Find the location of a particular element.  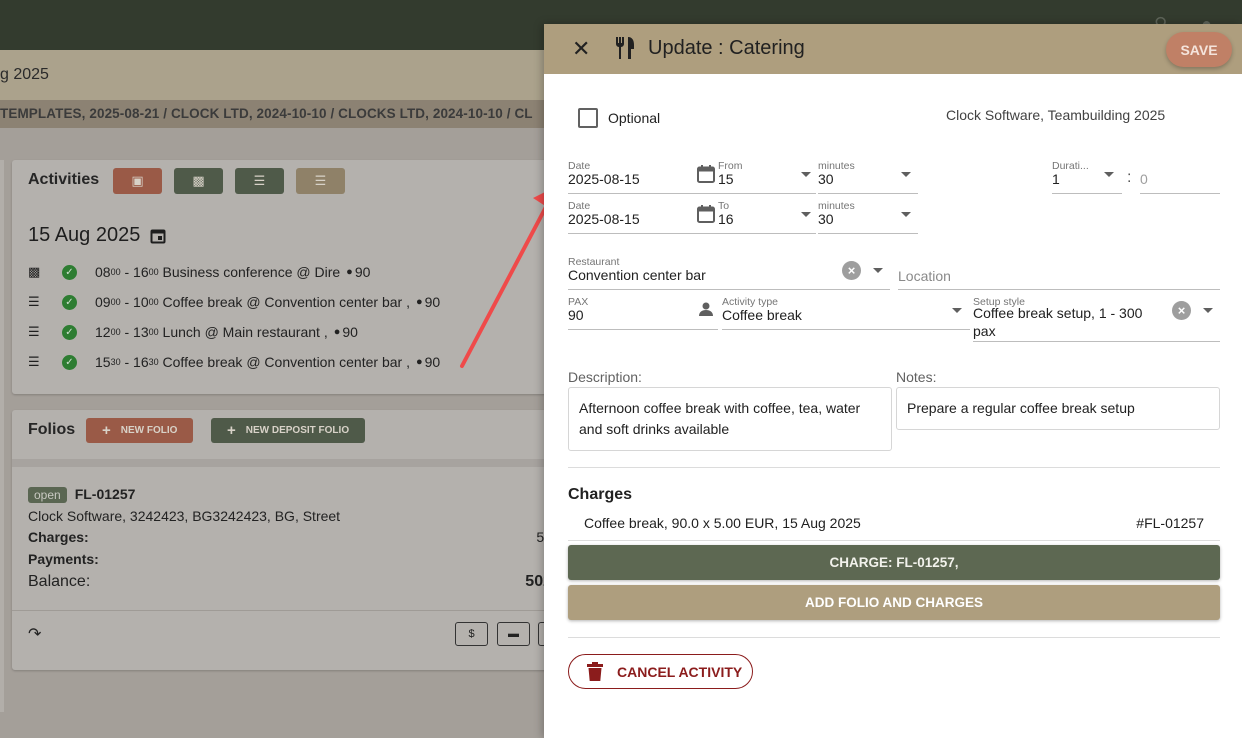

setup-style-value: Coffee break setup, 1 - 300 pax is located at coordinates (1058, 322).